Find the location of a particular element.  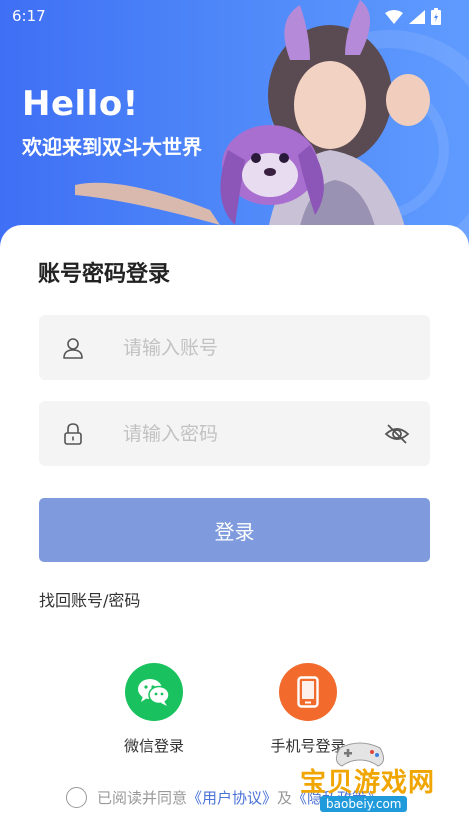

wechat-login-button is located at coordinates (154, 692).